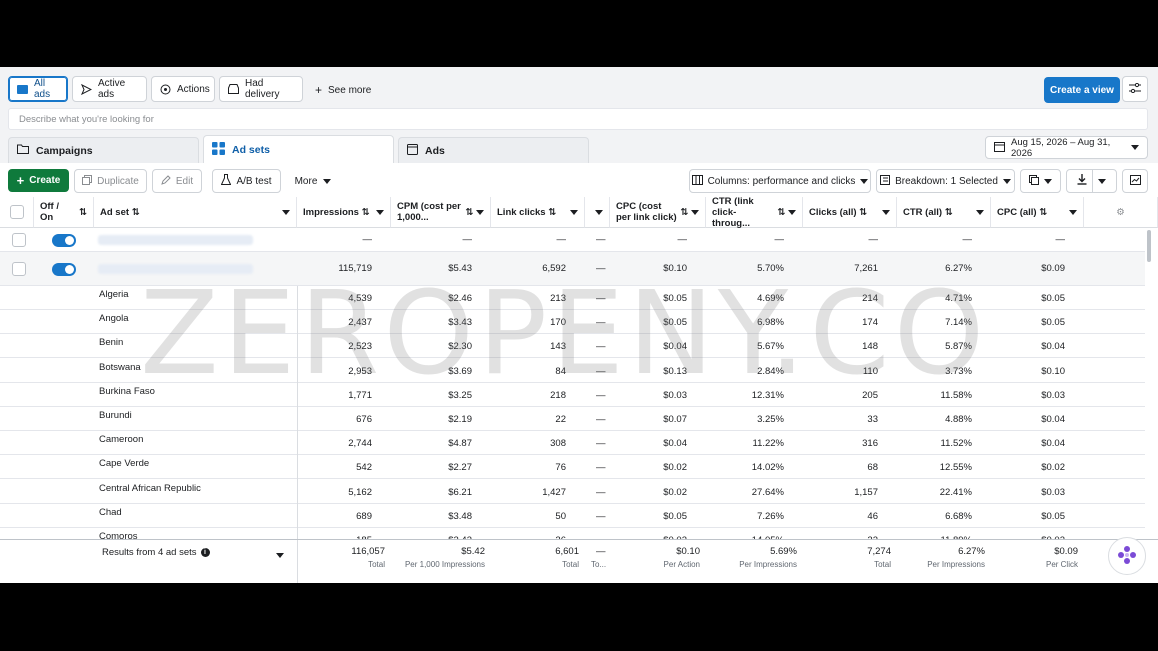 This screenshot has width=1158, height=651. Describe the element at coordinates (103, 150) in the screenshot. I see `tab-campaigns: Campaigns` at that location.